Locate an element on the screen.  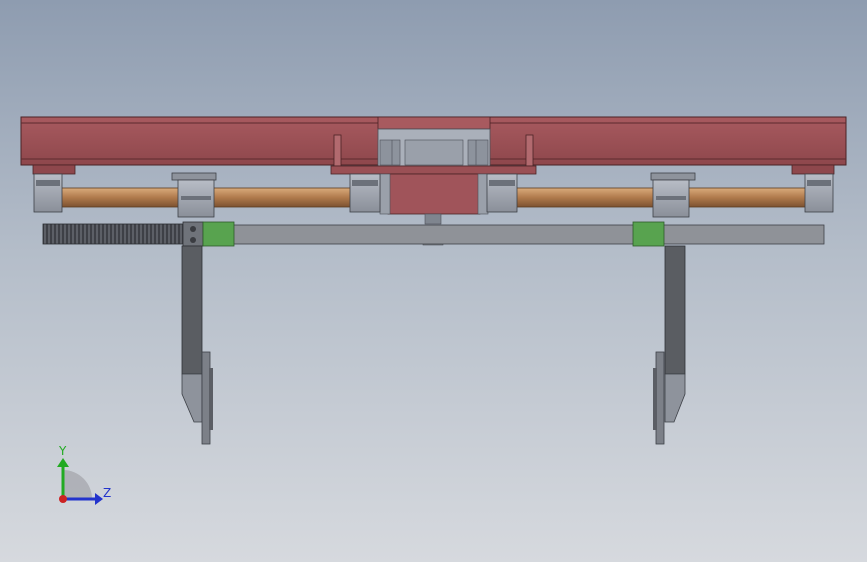
bearing-block-carriage-right is located at coordinates (673, 195).